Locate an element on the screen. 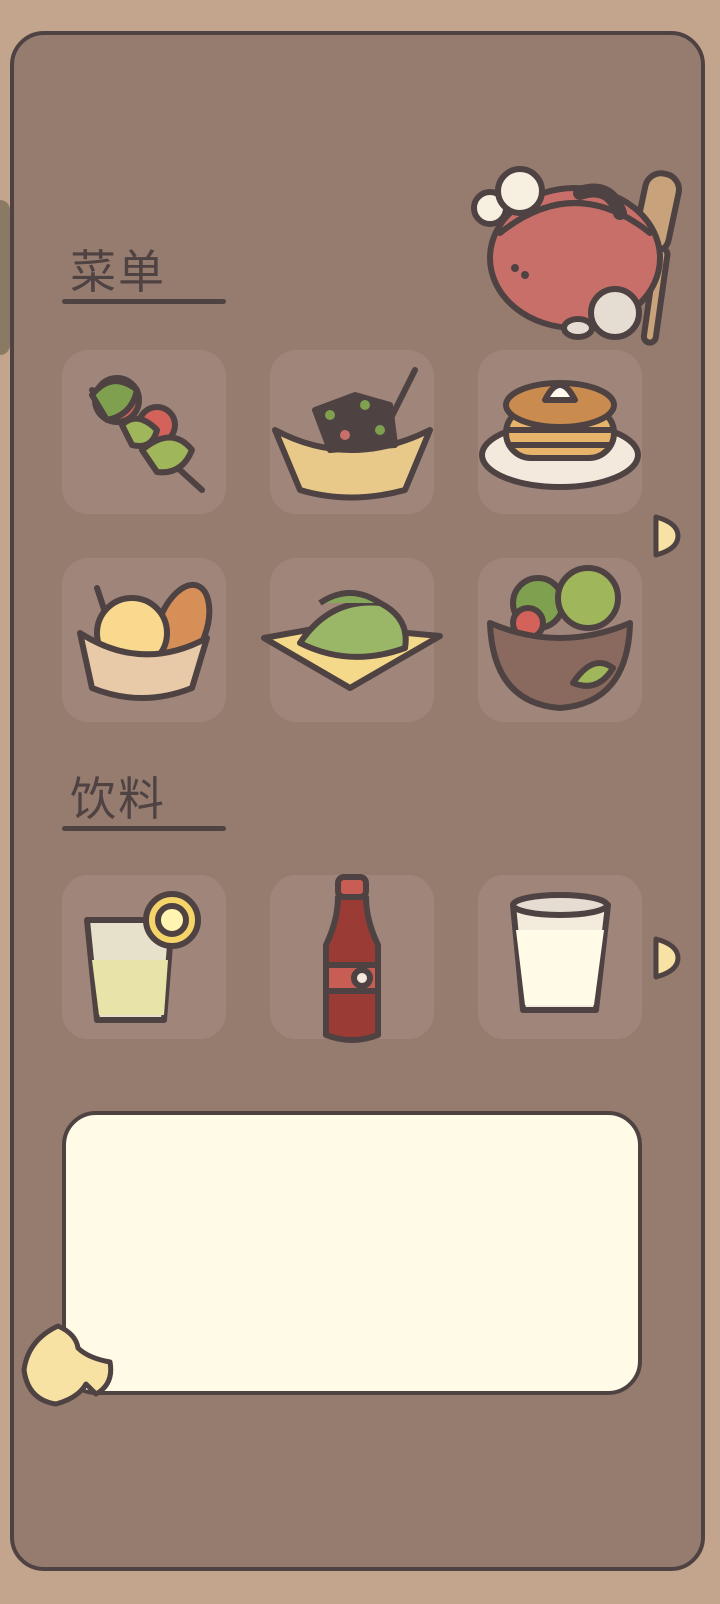 This screenshot has height=1604, width=720. back-arrow-icon is located at coordinates (68, 1365).